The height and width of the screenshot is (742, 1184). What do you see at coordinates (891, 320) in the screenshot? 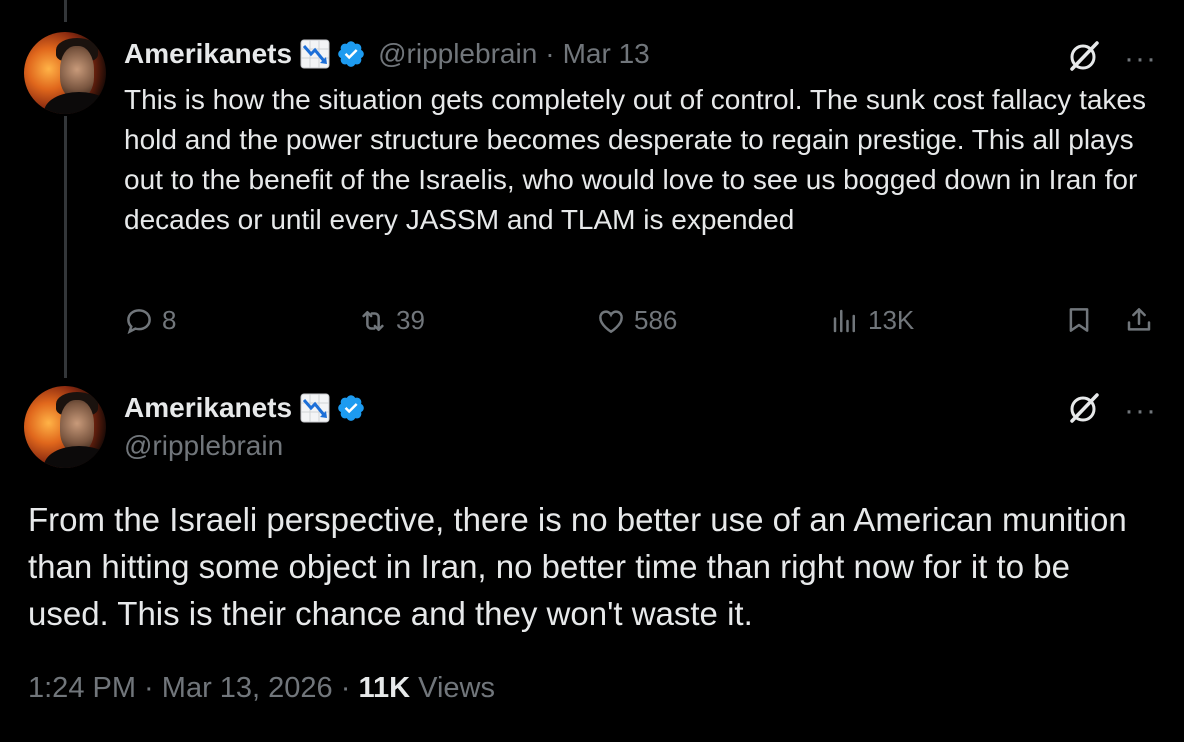
I see `views-count: 13K` at bounding box center [891, 320].